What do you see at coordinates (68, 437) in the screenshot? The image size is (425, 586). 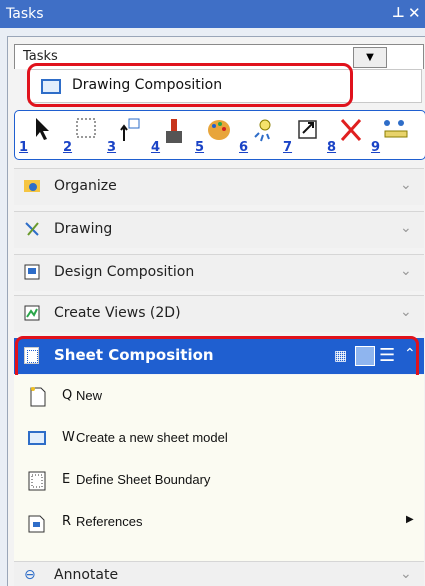 I see `shortcut-key: W` at bounding box center [68, 437].